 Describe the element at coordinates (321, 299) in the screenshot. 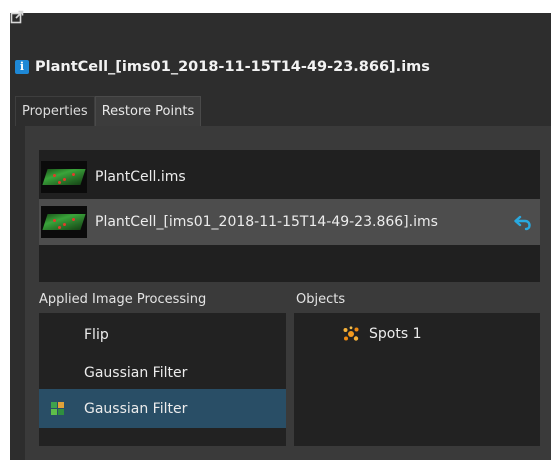

I see `objects-heading: Objects` at that location.